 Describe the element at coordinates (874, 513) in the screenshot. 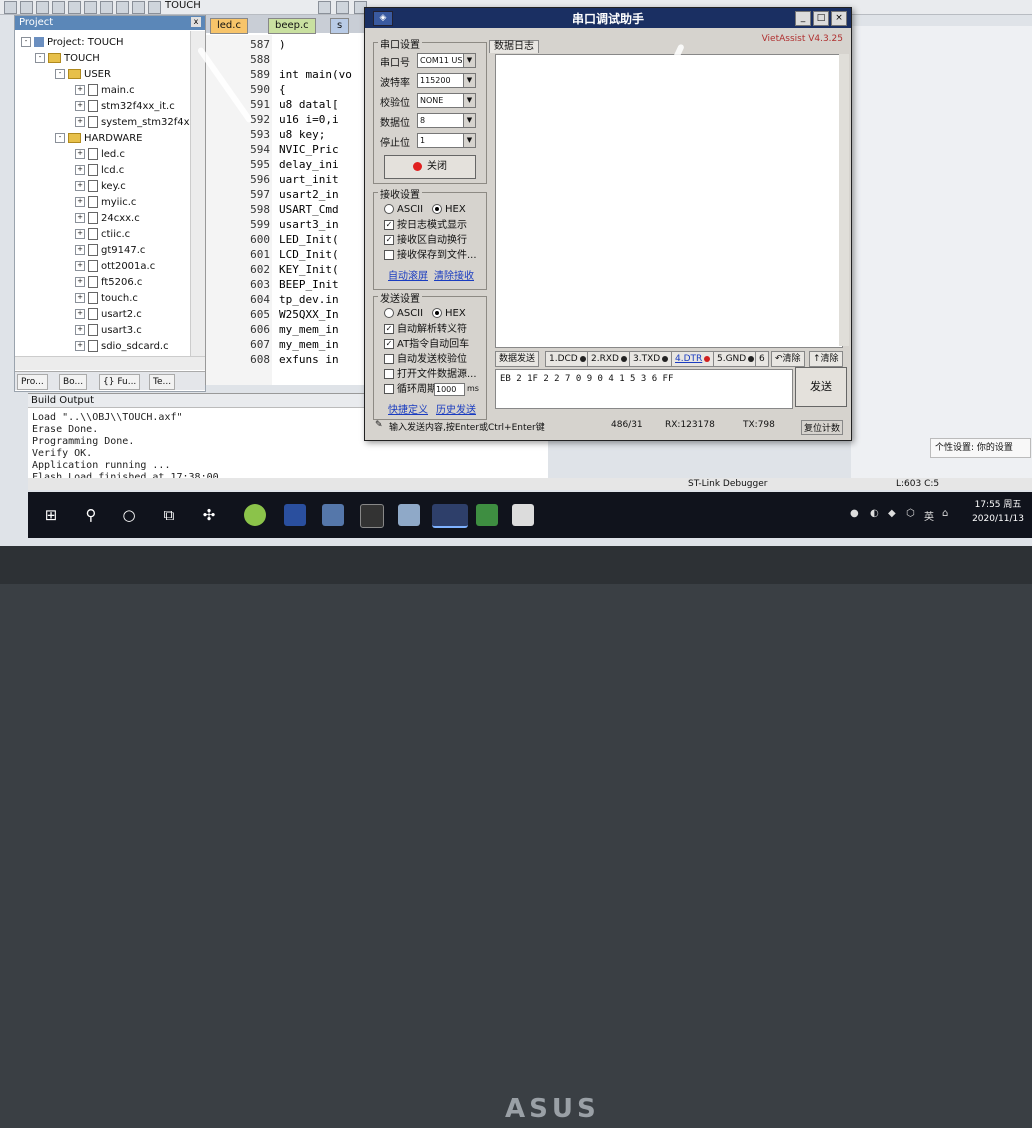

I see `tray-icon: ◐` at that location.